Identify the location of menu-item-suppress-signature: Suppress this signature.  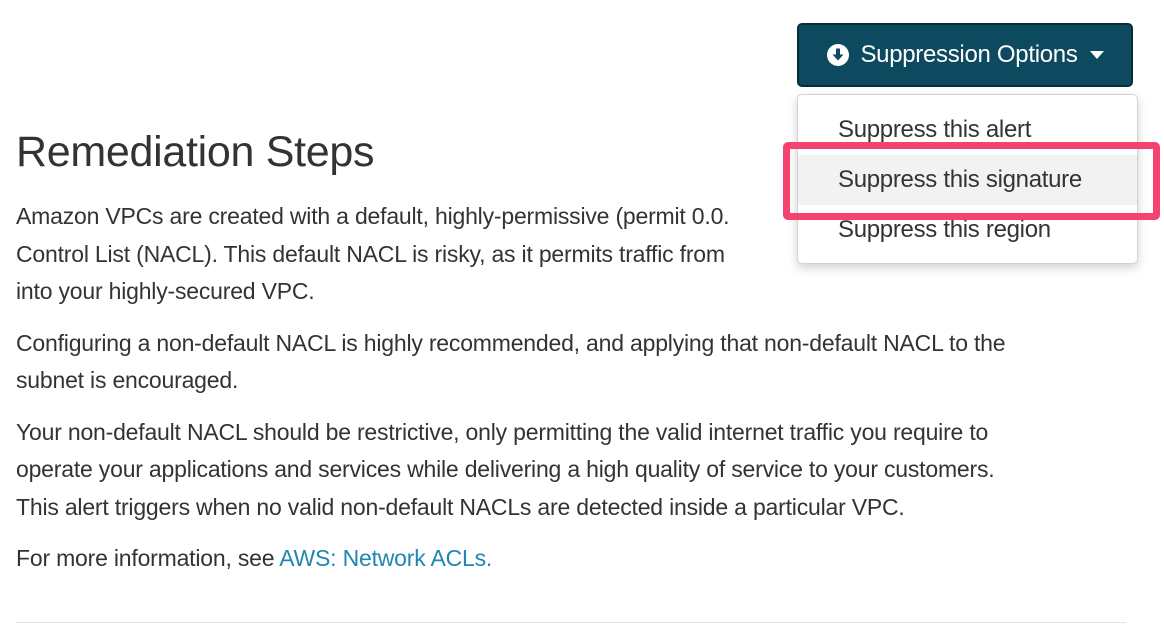
(967, 180).